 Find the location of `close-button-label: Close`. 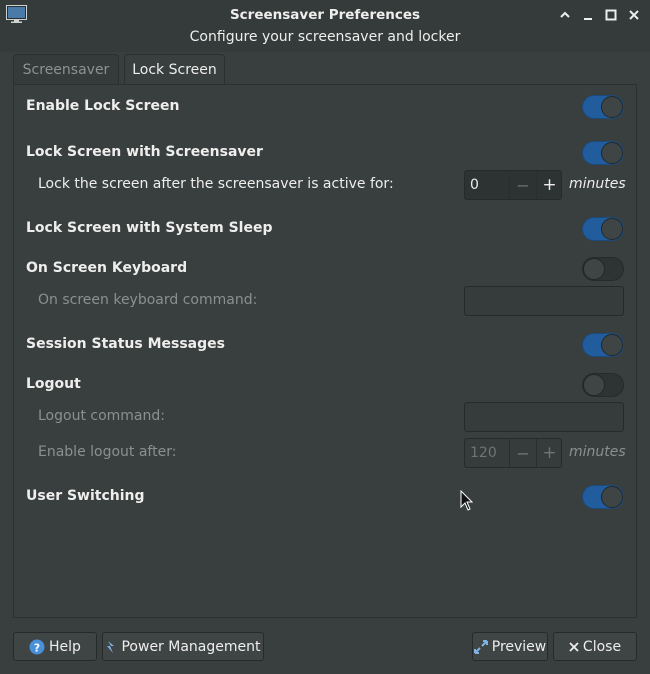

close-button-label: Close is located at coordinates (602, 646).